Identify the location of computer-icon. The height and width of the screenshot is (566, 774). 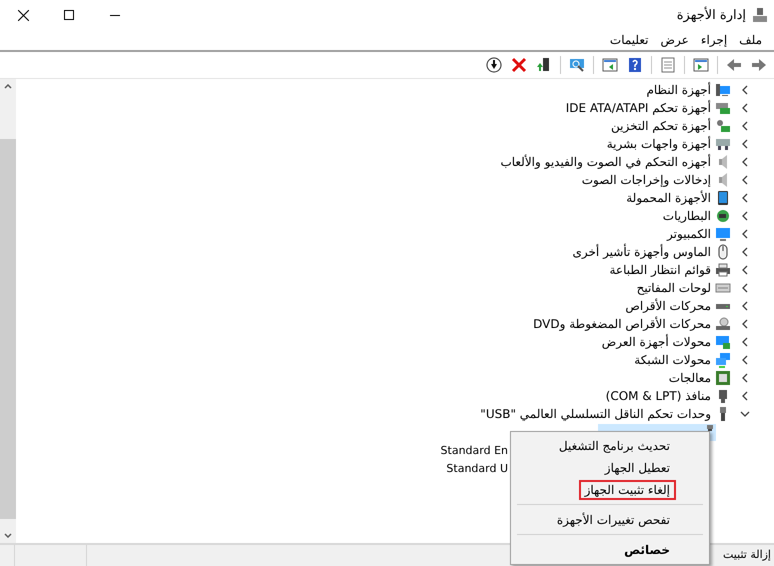
(723, 90).